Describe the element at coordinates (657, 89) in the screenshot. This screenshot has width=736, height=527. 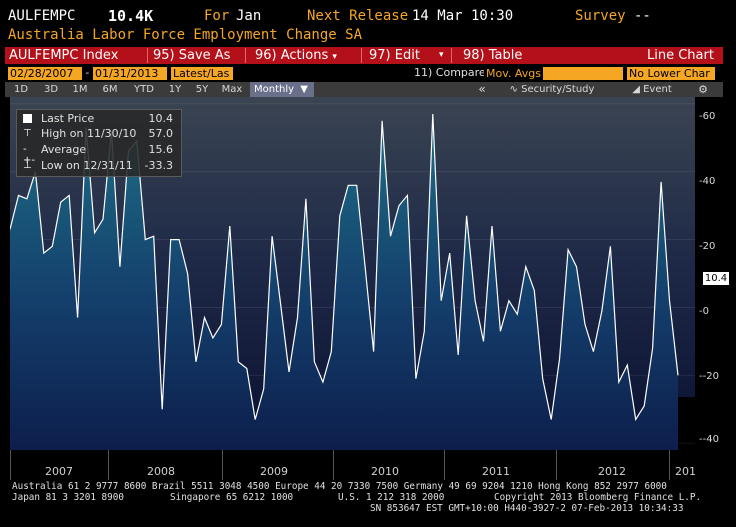
I see `event-label: Event` at that location.